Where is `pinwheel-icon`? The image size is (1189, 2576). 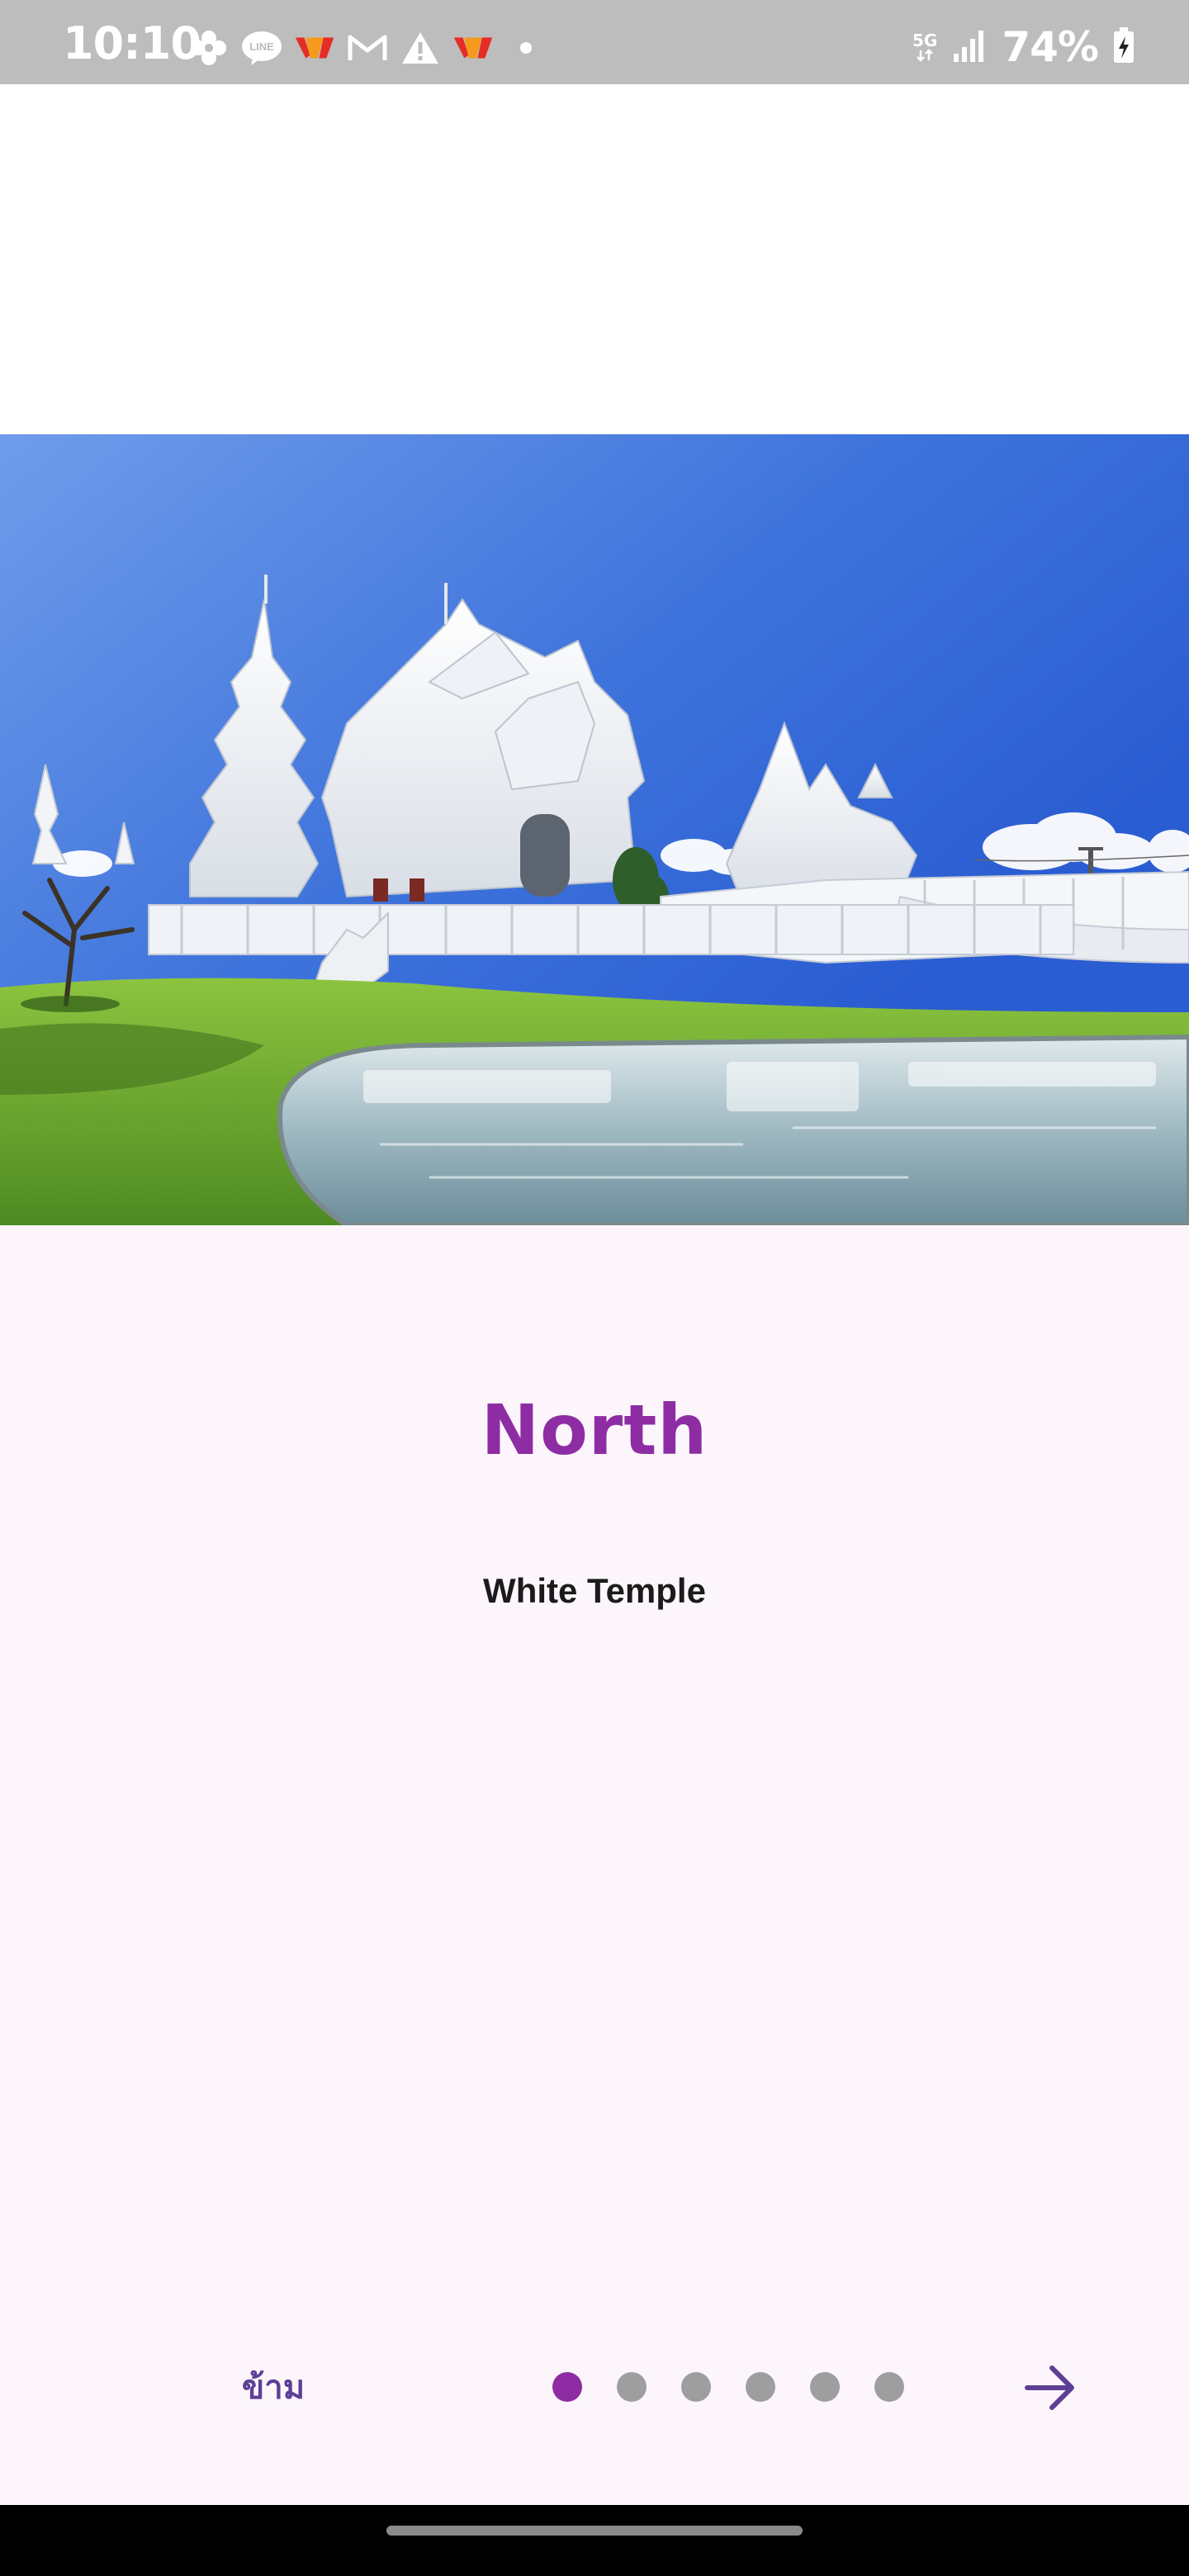 pinwheel-icon is located at coordinates (209, 48).